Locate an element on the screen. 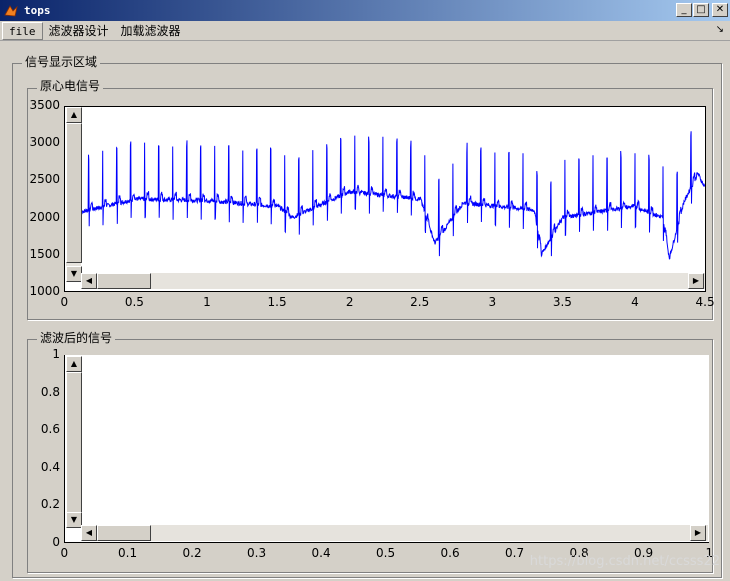 The height and width of the screenshot is (581, 730). y-tick-label: 2000 is located at coordinates (44, 216).